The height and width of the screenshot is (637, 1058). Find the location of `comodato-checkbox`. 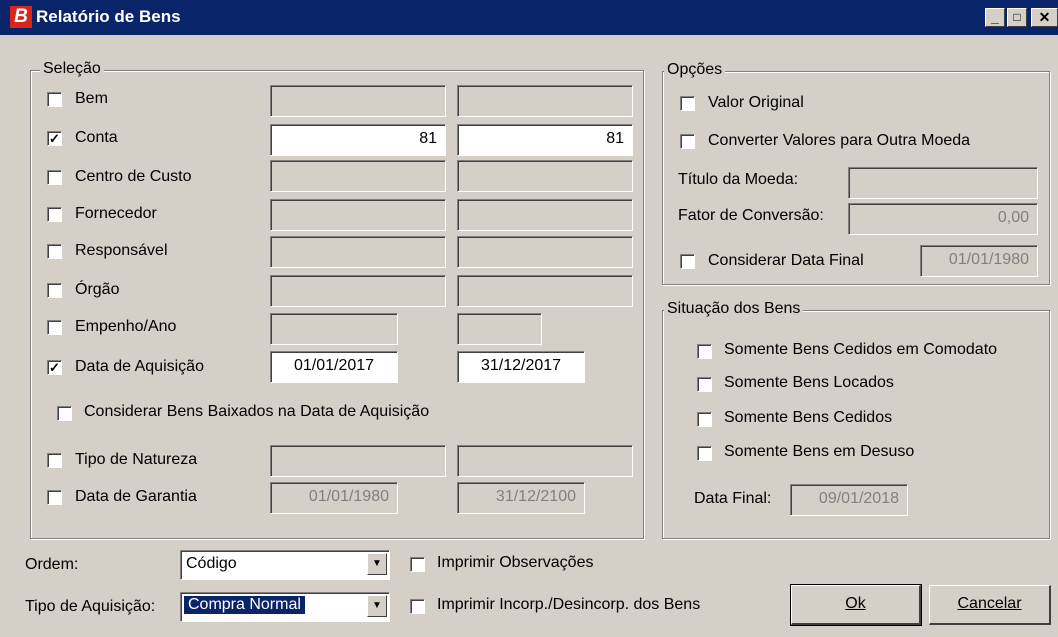

comodato-checkbox is located at coordinates (704, 351).